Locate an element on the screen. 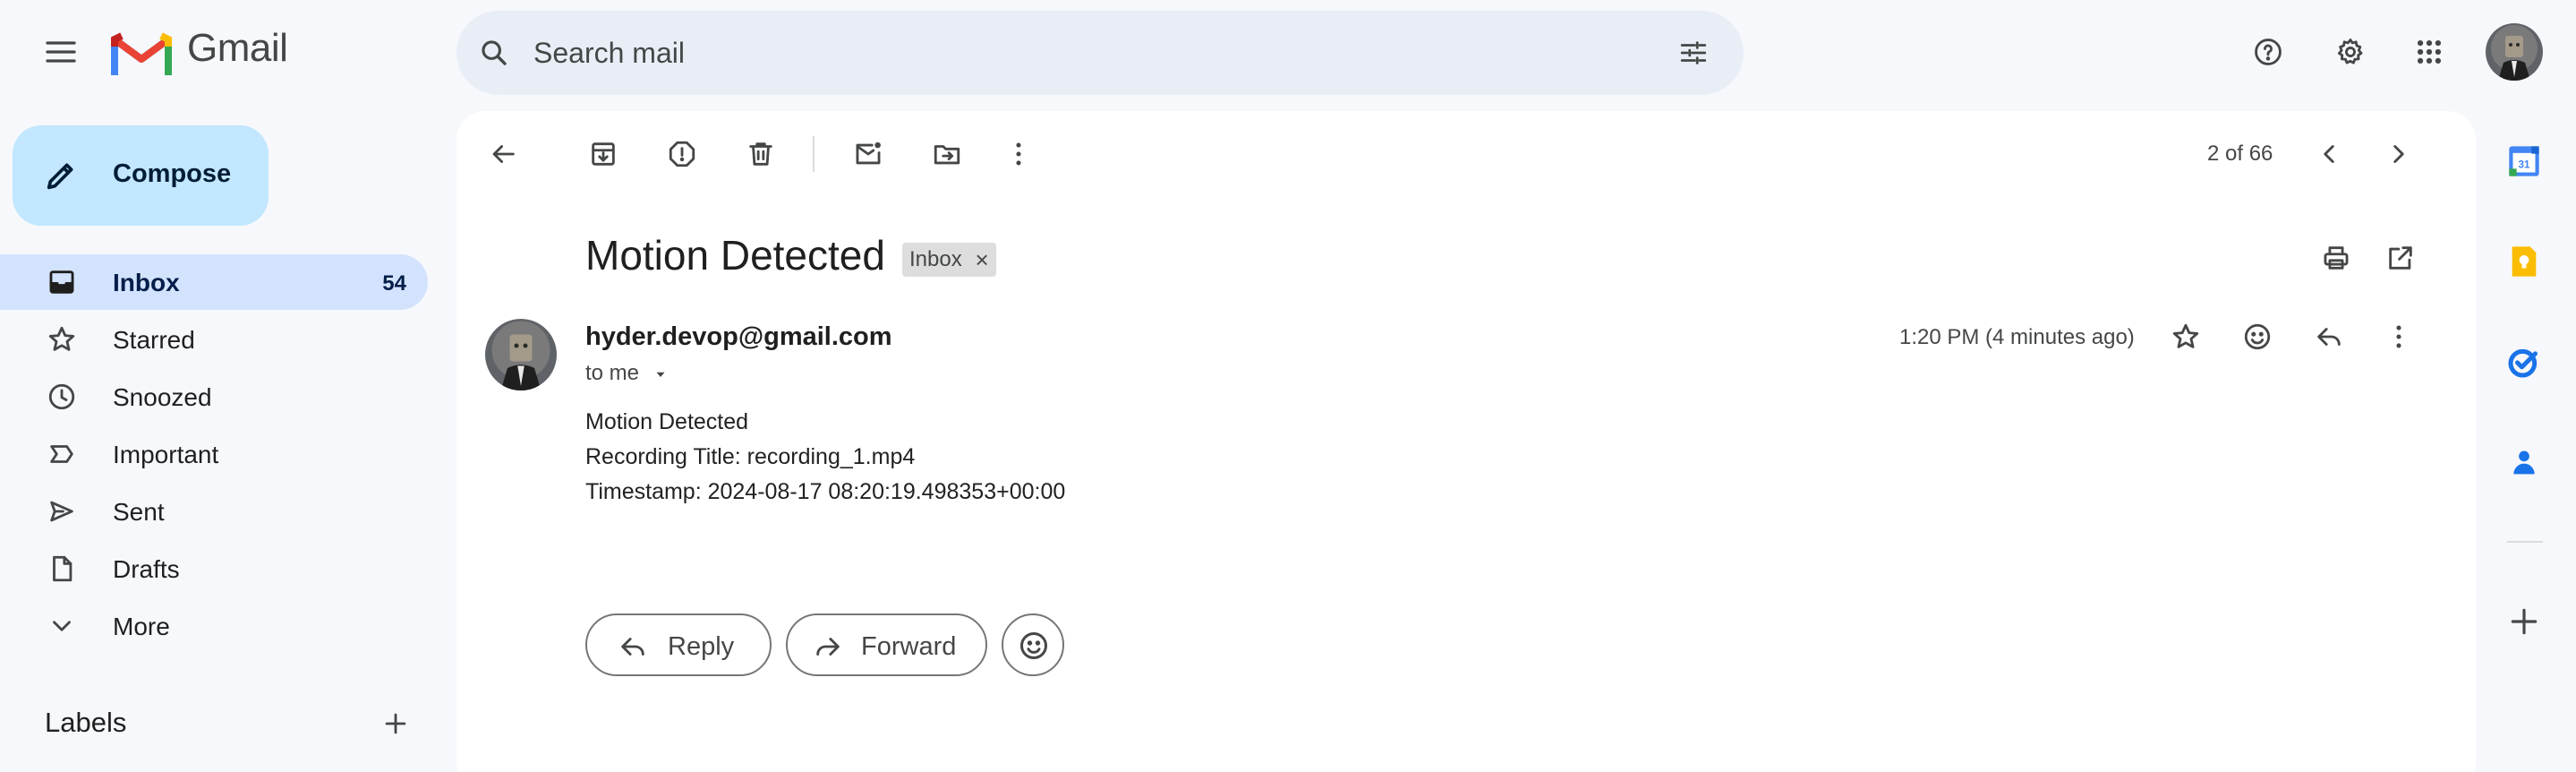 Image resolution: width=2576 pixels, height=772 pixels. back-button is located at coordinates (503, 154).